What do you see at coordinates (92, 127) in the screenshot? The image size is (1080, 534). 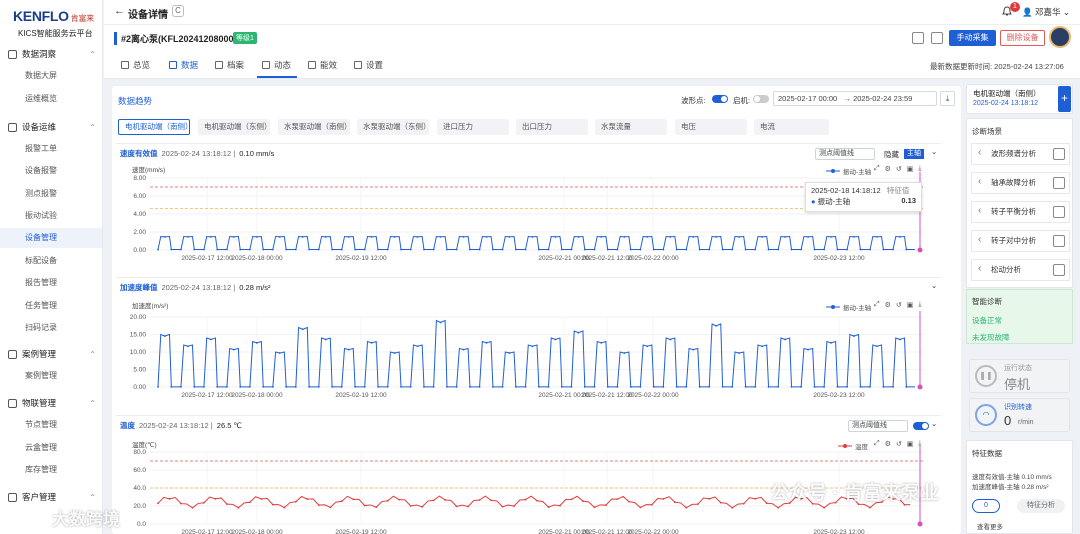 I see `chevron-up-icon: ⌃` at bounding box center [92, 127].